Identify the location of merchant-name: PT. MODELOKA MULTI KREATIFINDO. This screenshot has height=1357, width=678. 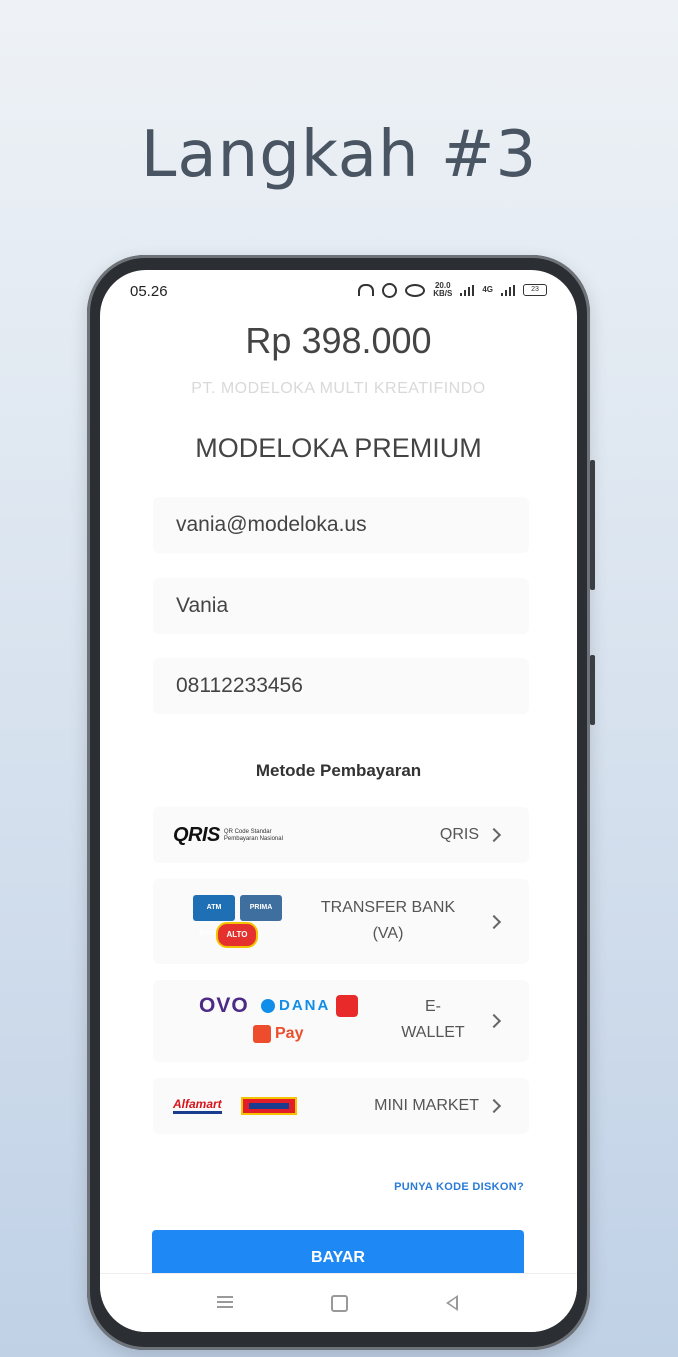
(338, 388).